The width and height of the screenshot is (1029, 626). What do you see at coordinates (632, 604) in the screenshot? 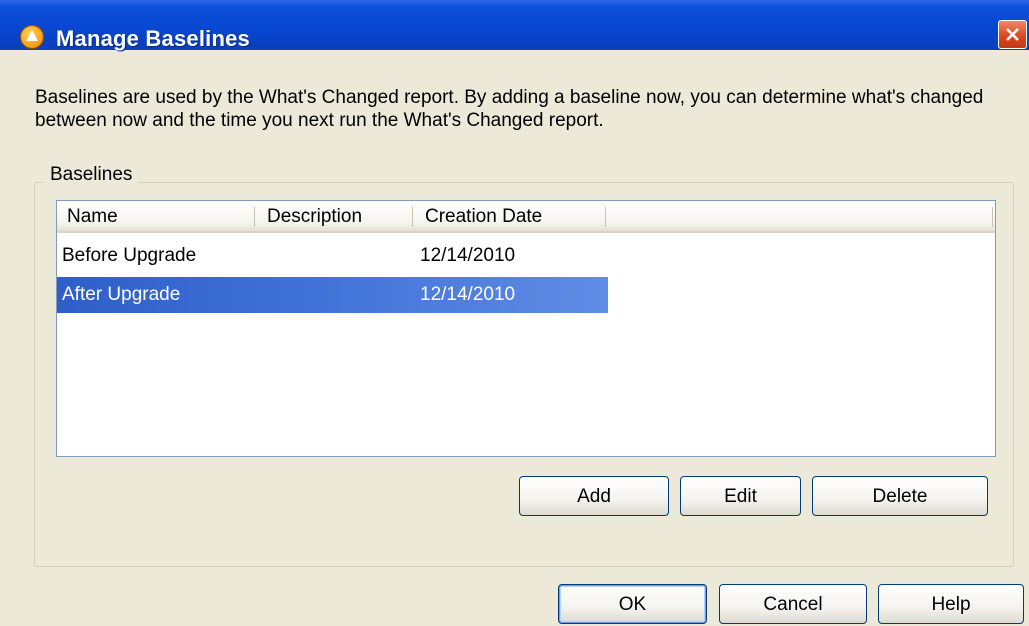
I see `ok-button: OK` at bounding box center [632, 604].